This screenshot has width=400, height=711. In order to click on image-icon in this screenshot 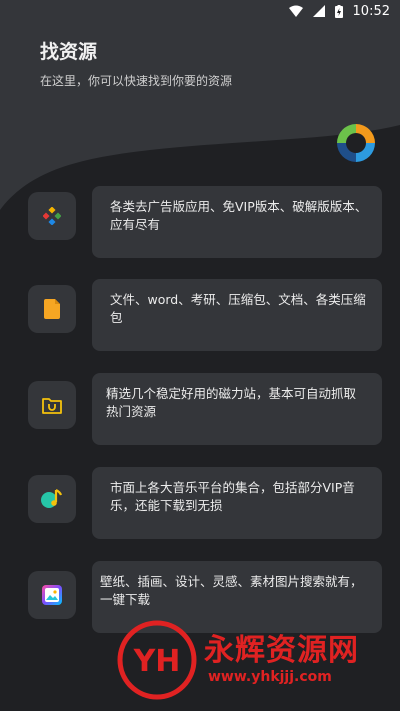, I will do `click(52, 595)`.